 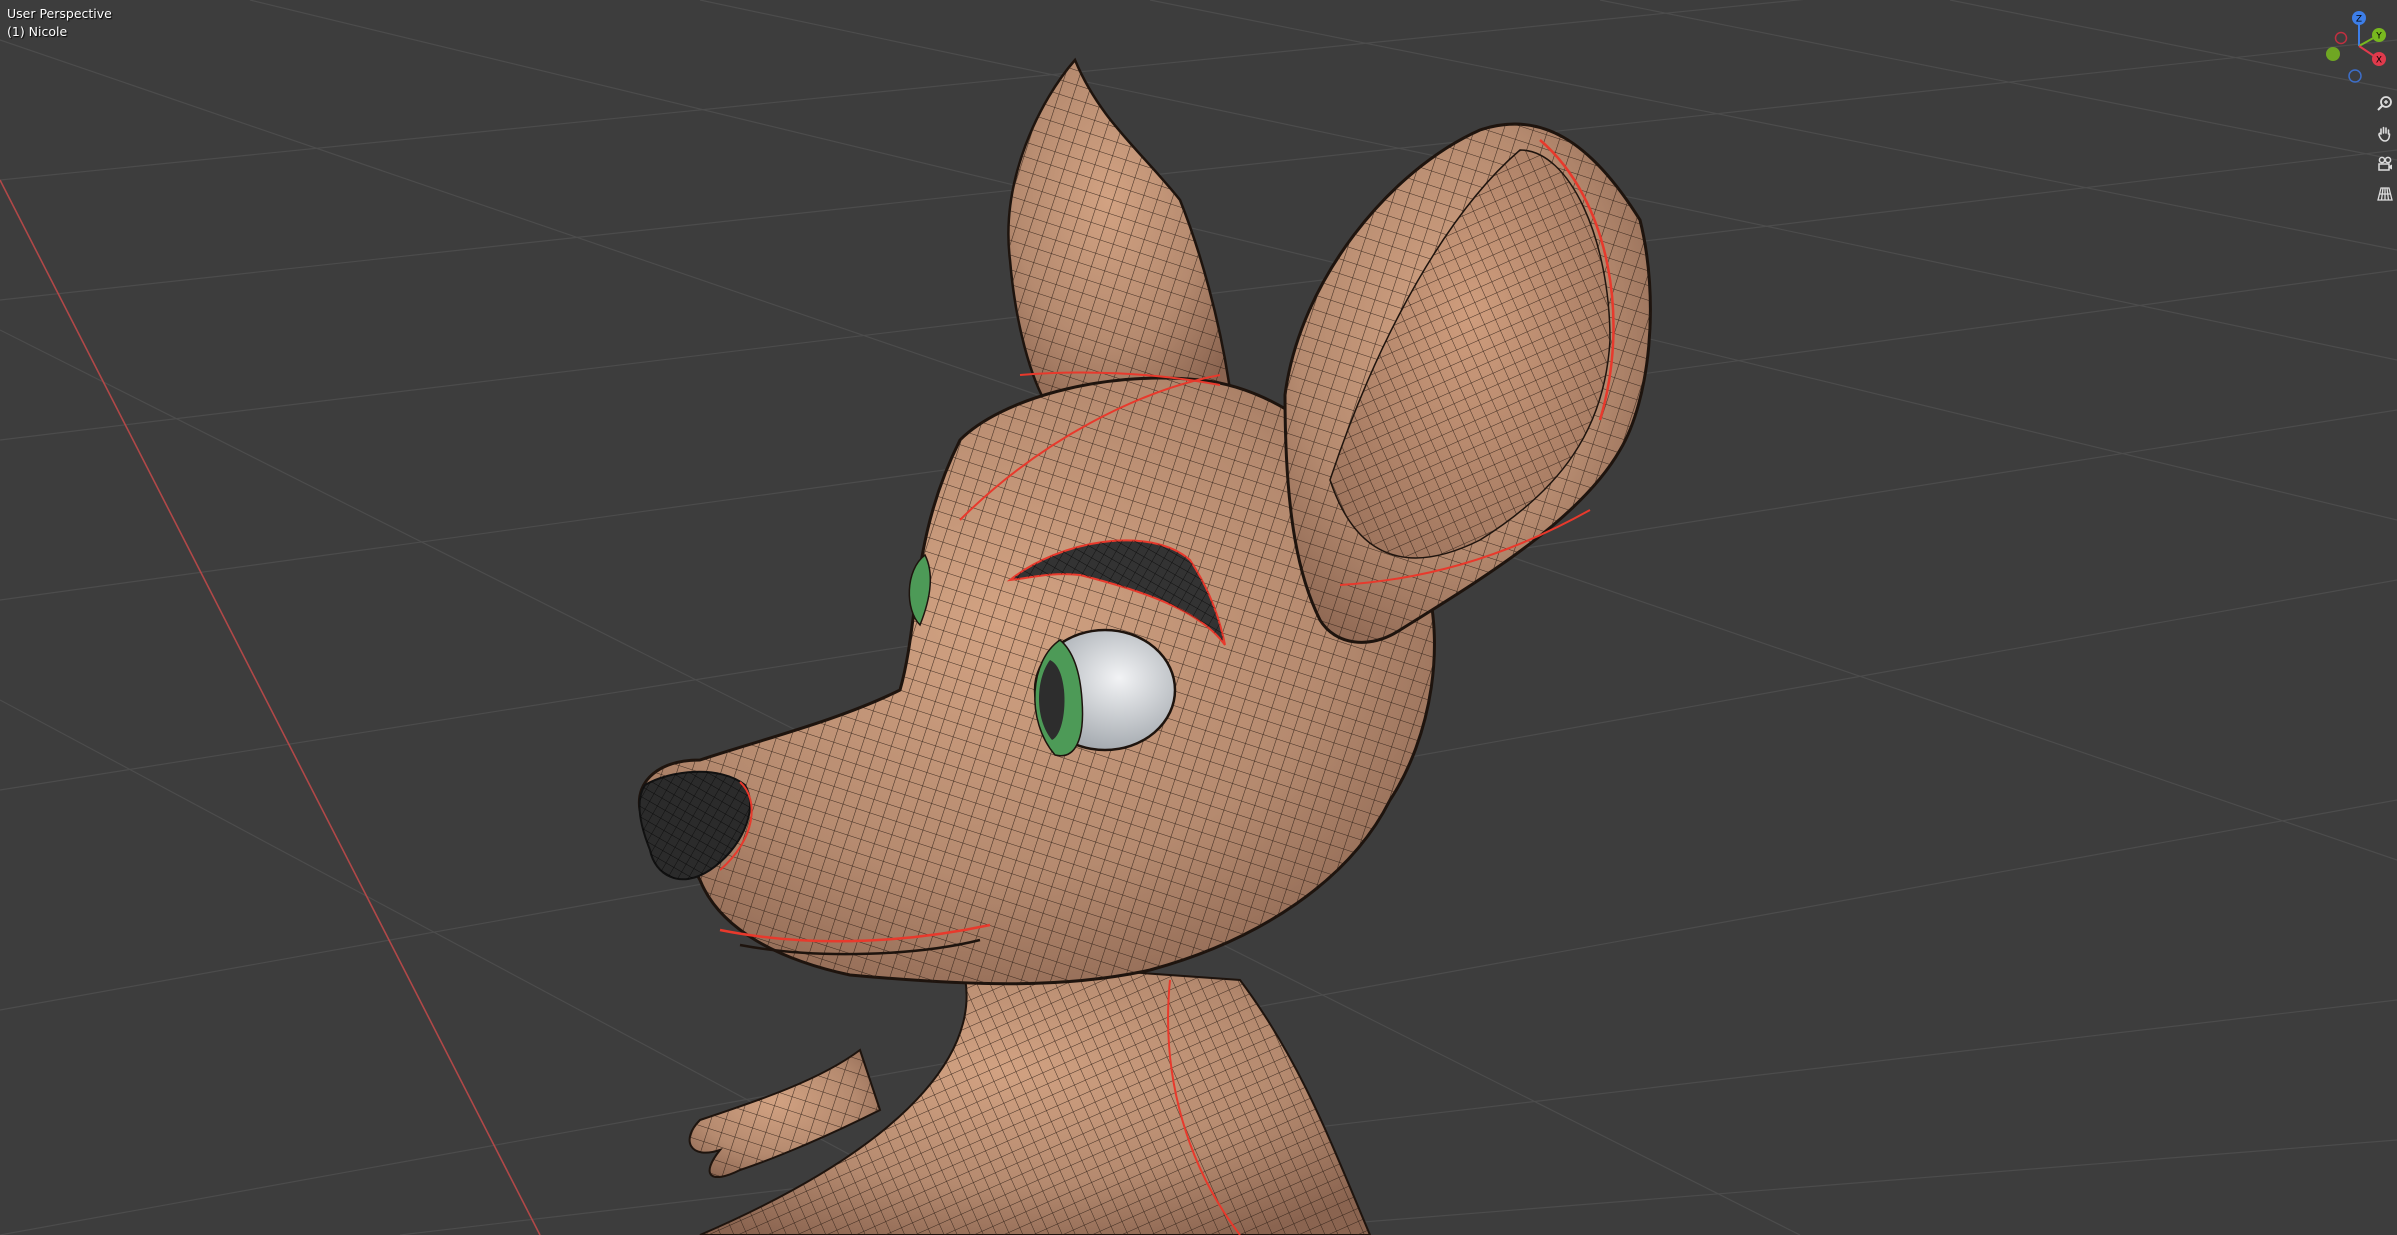 What do you see at coordinates (2359, 20) in the screenshot?
I see `gizmo-z-label: Z` at bounding box center [2359, 20].